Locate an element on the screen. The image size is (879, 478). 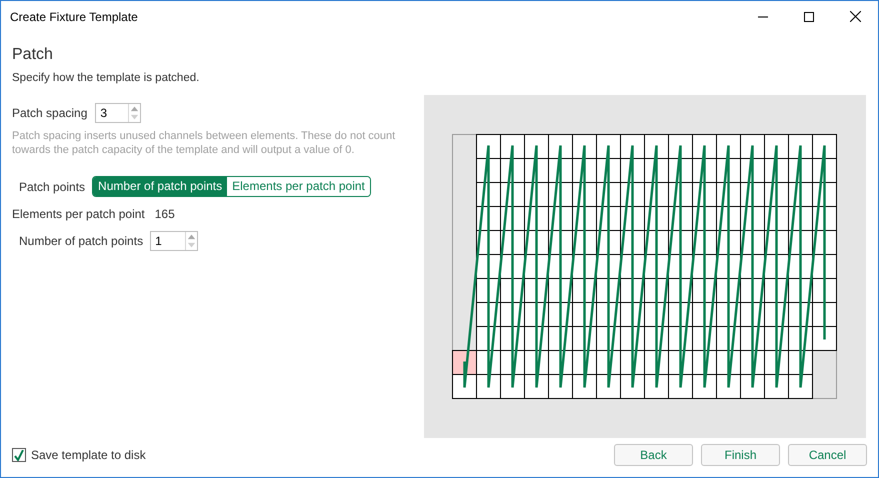
close-icon is located at coordinates (855, 16).